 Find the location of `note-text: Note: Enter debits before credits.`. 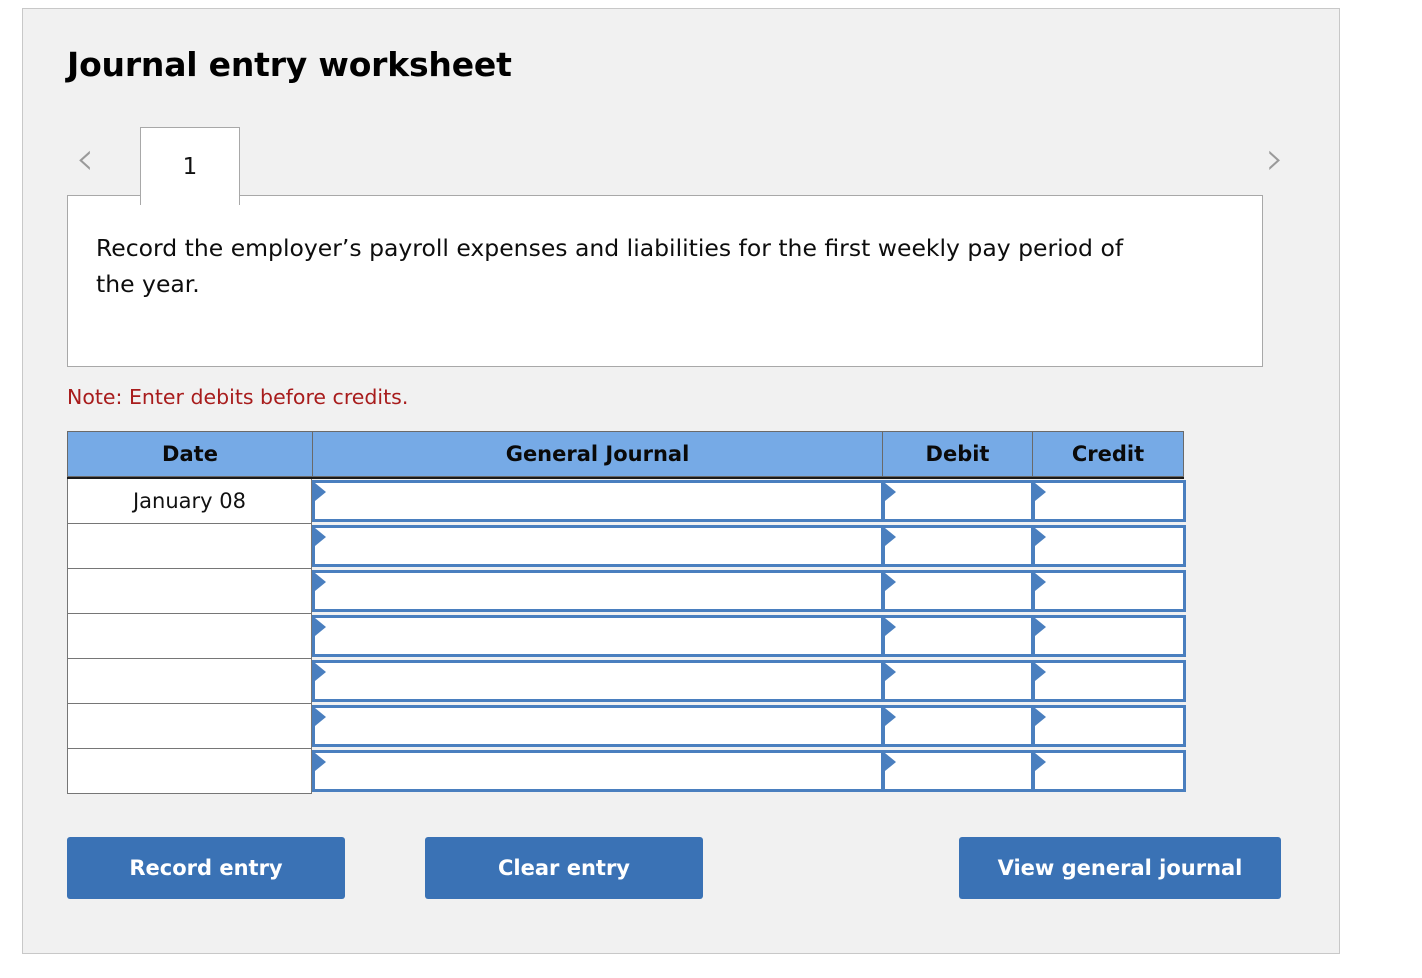

note-text: Note: Enter debits before credits. is located at coordinates (238, 397).